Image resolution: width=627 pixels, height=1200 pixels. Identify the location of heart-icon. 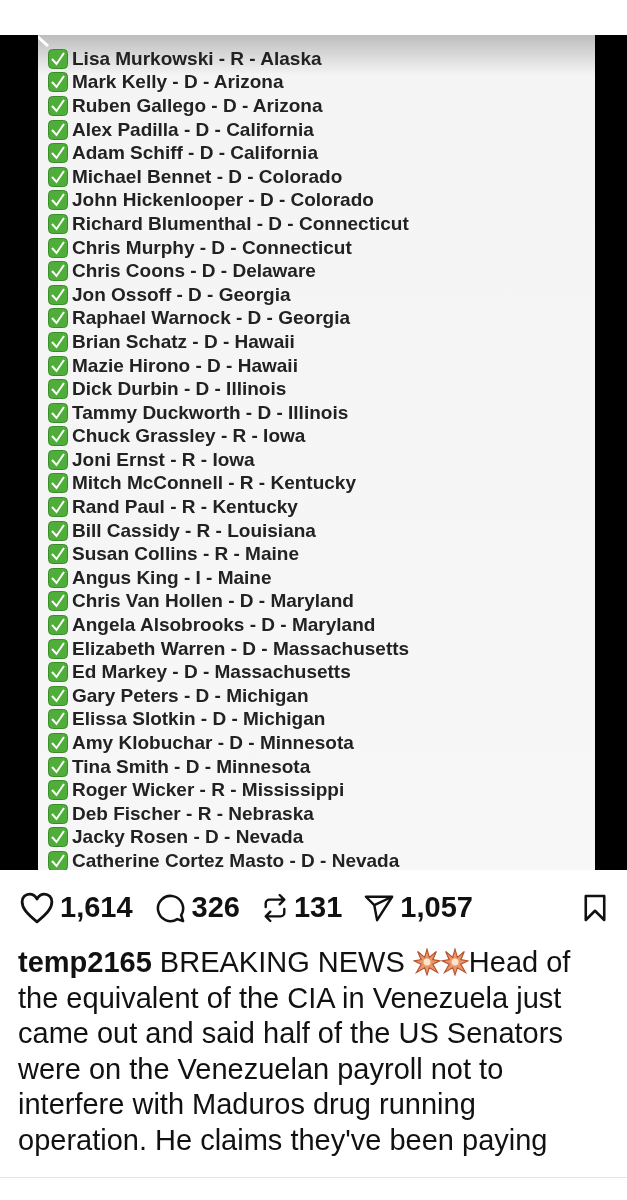
(37, 907).